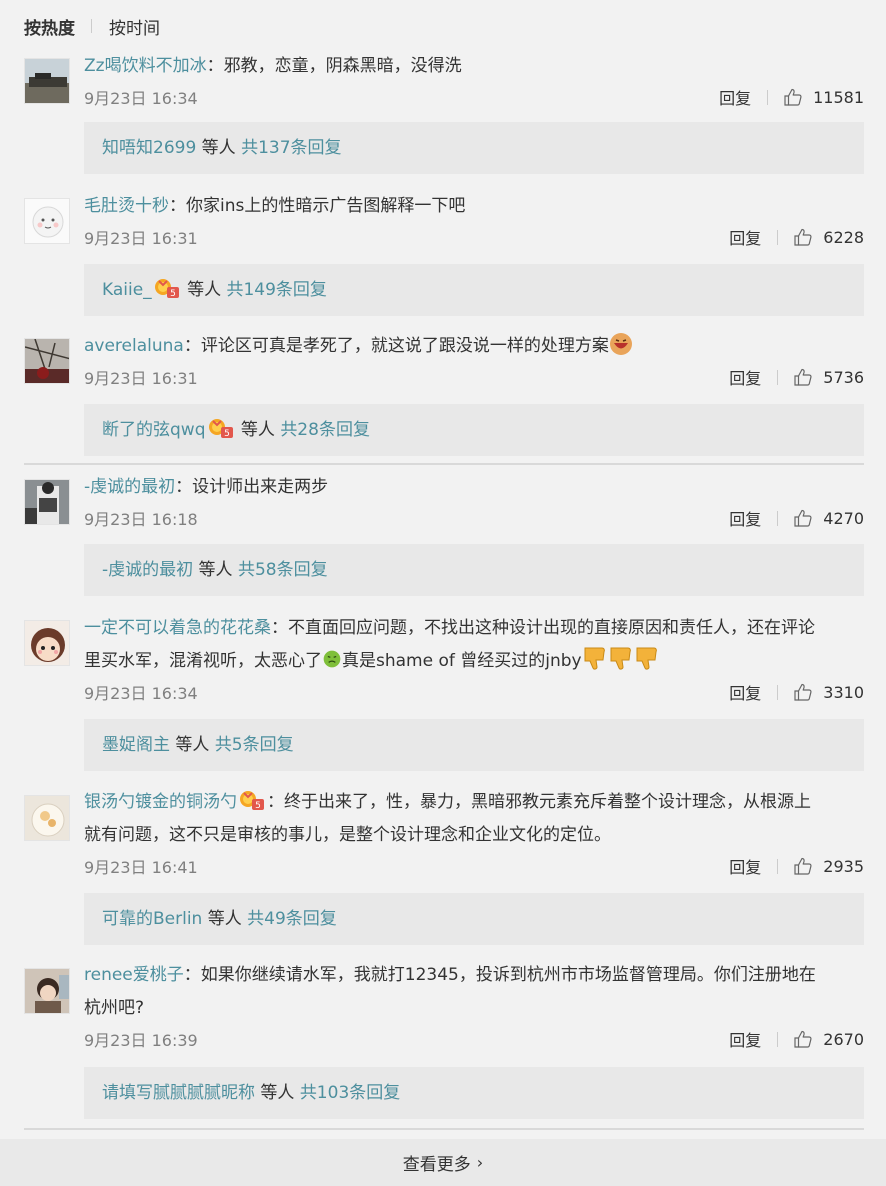 This screenshot has width=886, height=1186. Describe the element at coordinates (474, 430) in the screenshot. I see `sub-reply-summary: 断了的弦qwq 等人 共28条回复` at that location.